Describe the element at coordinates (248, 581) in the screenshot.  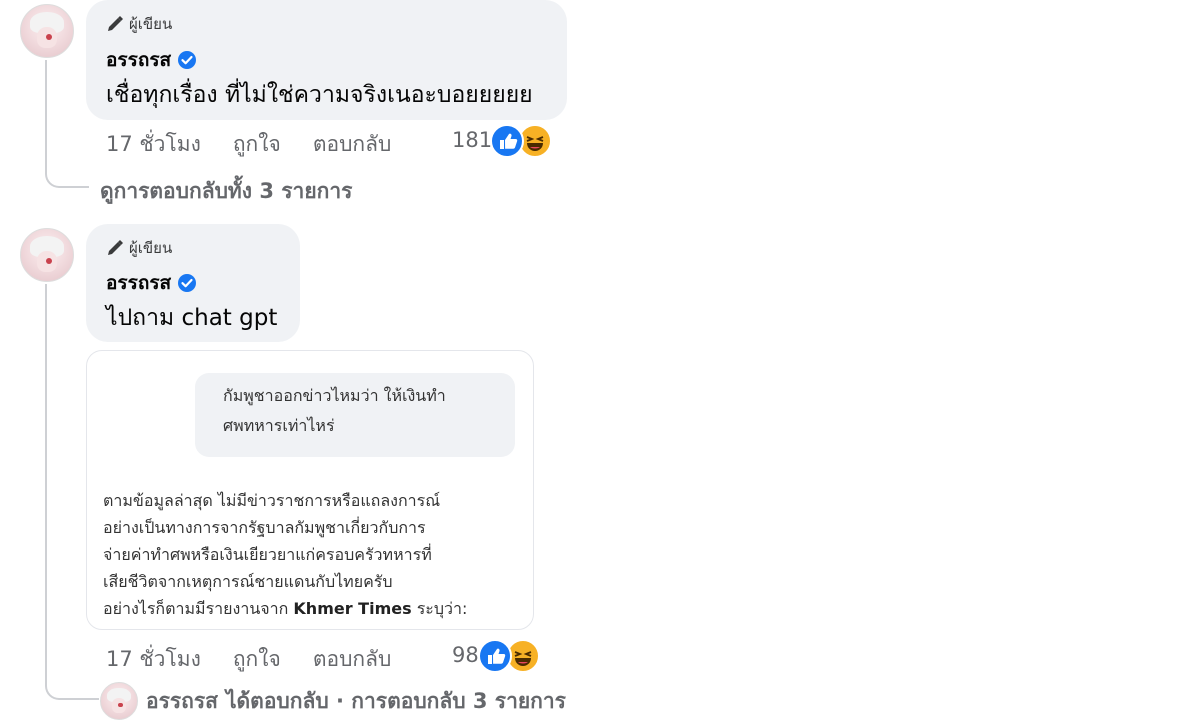
I see `answer-line: เสียชีวิตจากเหตุการณ์ชายแดนกับไทยครับ` at that location.